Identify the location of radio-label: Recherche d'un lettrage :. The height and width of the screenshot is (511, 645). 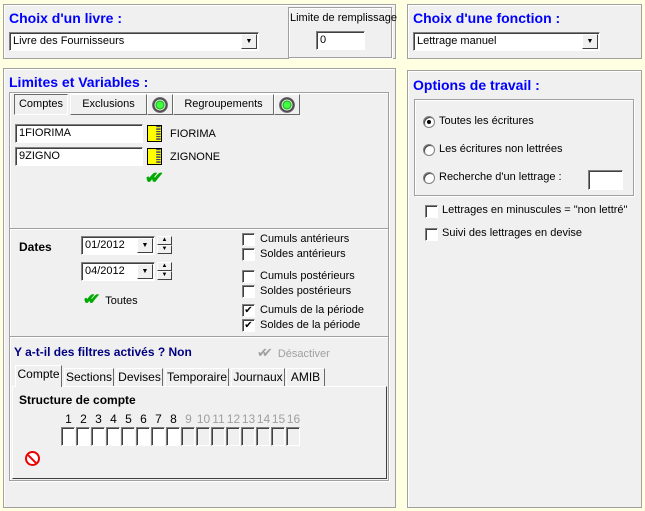
(500, 177).